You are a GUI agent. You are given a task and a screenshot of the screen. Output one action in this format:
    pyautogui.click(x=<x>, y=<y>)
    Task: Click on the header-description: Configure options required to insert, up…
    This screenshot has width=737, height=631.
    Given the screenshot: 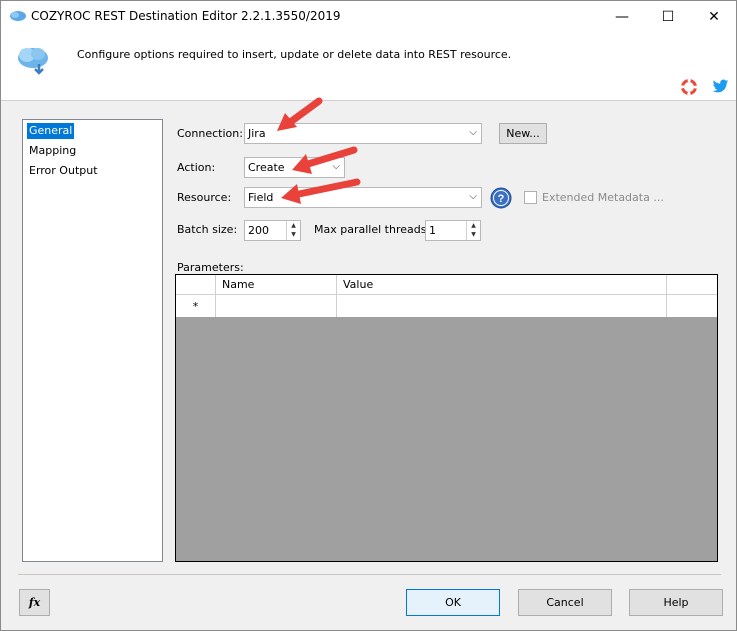 What is the action you would take?
    pyautogui.click(x=294, y=54)
    